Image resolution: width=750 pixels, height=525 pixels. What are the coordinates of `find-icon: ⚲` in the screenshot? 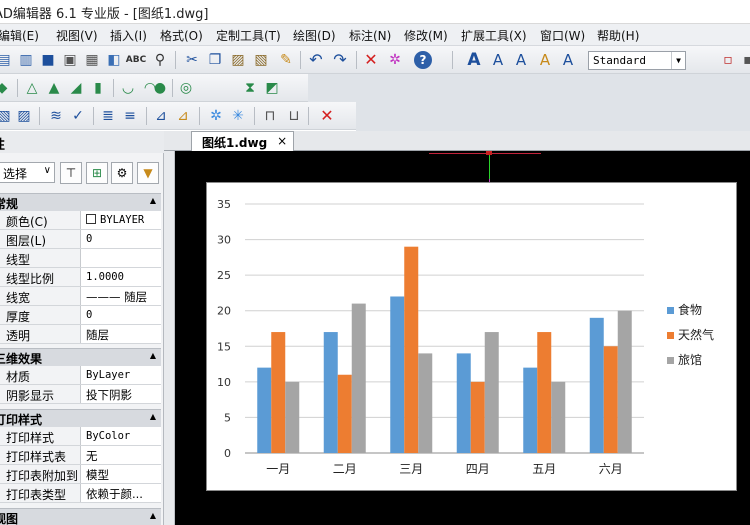 It's located at (160, 60).